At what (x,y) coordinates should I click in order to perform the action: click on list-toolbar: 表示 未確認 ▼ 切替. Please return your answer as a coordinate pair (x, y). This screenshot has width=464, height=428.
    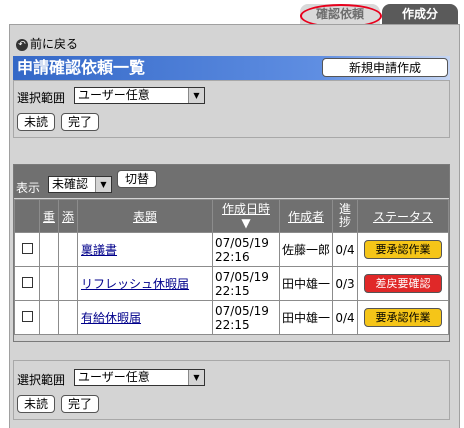
    Looking at the image, I should click on (231, 181).